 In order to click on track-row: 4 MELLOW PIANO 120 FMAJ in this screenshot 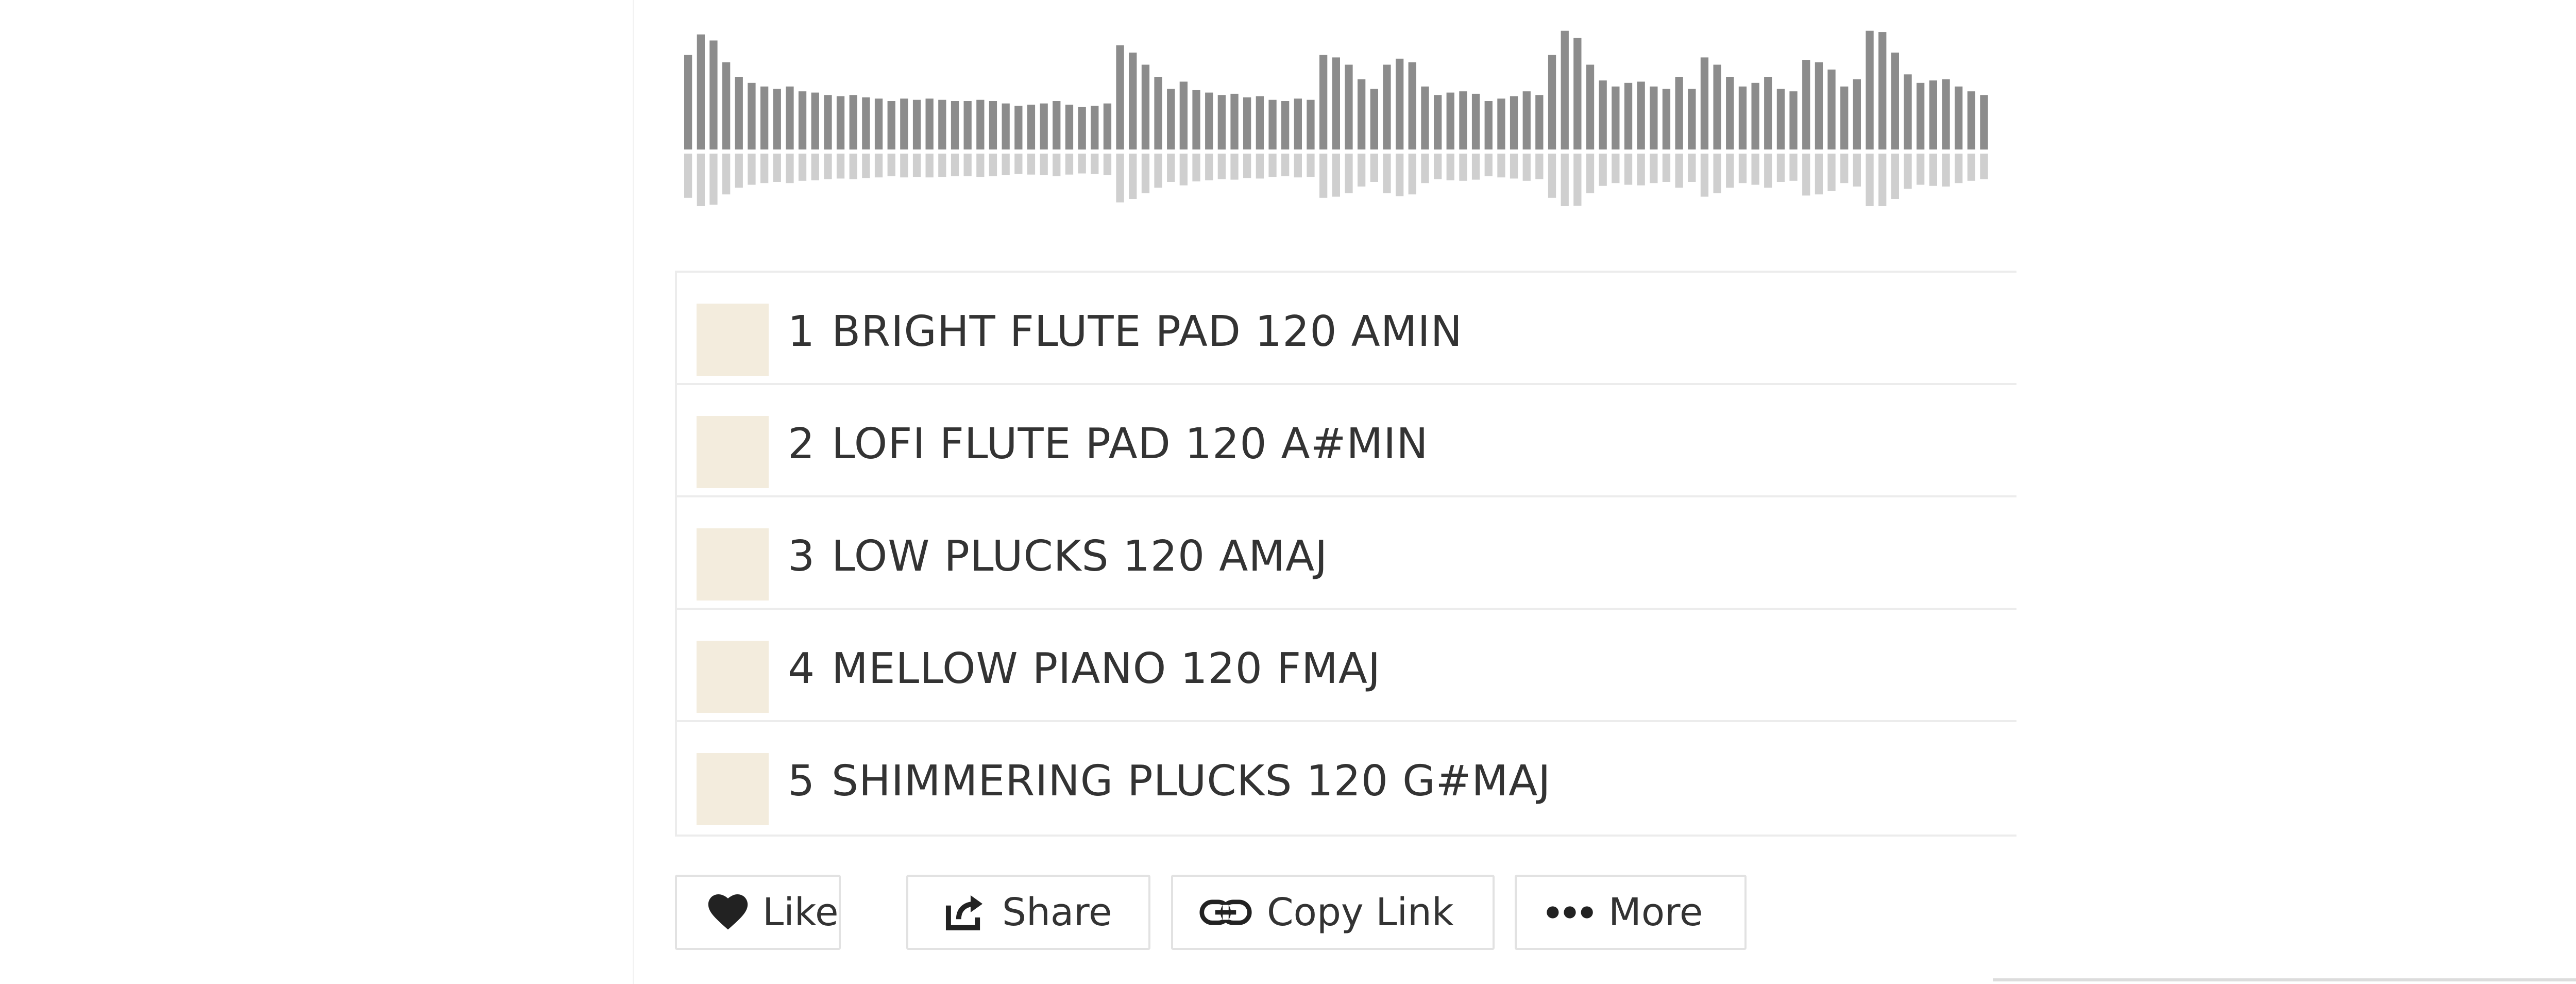, I will do `click(1346, 666)`.